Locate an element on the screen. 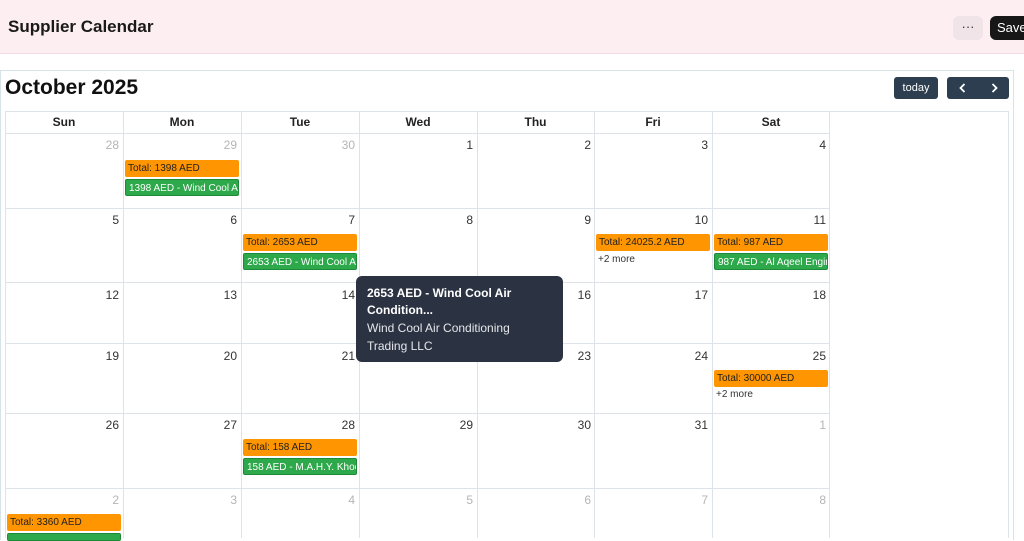  day-number: 12 is located at coordinates (99, 295).